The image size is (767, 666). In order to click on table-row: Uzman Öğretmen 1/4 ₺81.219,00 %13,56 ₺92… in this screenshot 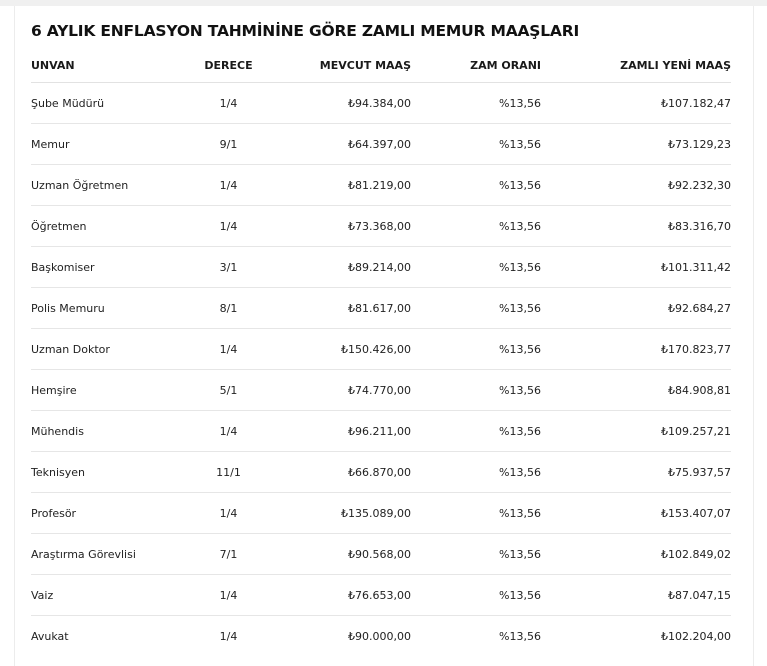, I will do `click(381, 185)`.